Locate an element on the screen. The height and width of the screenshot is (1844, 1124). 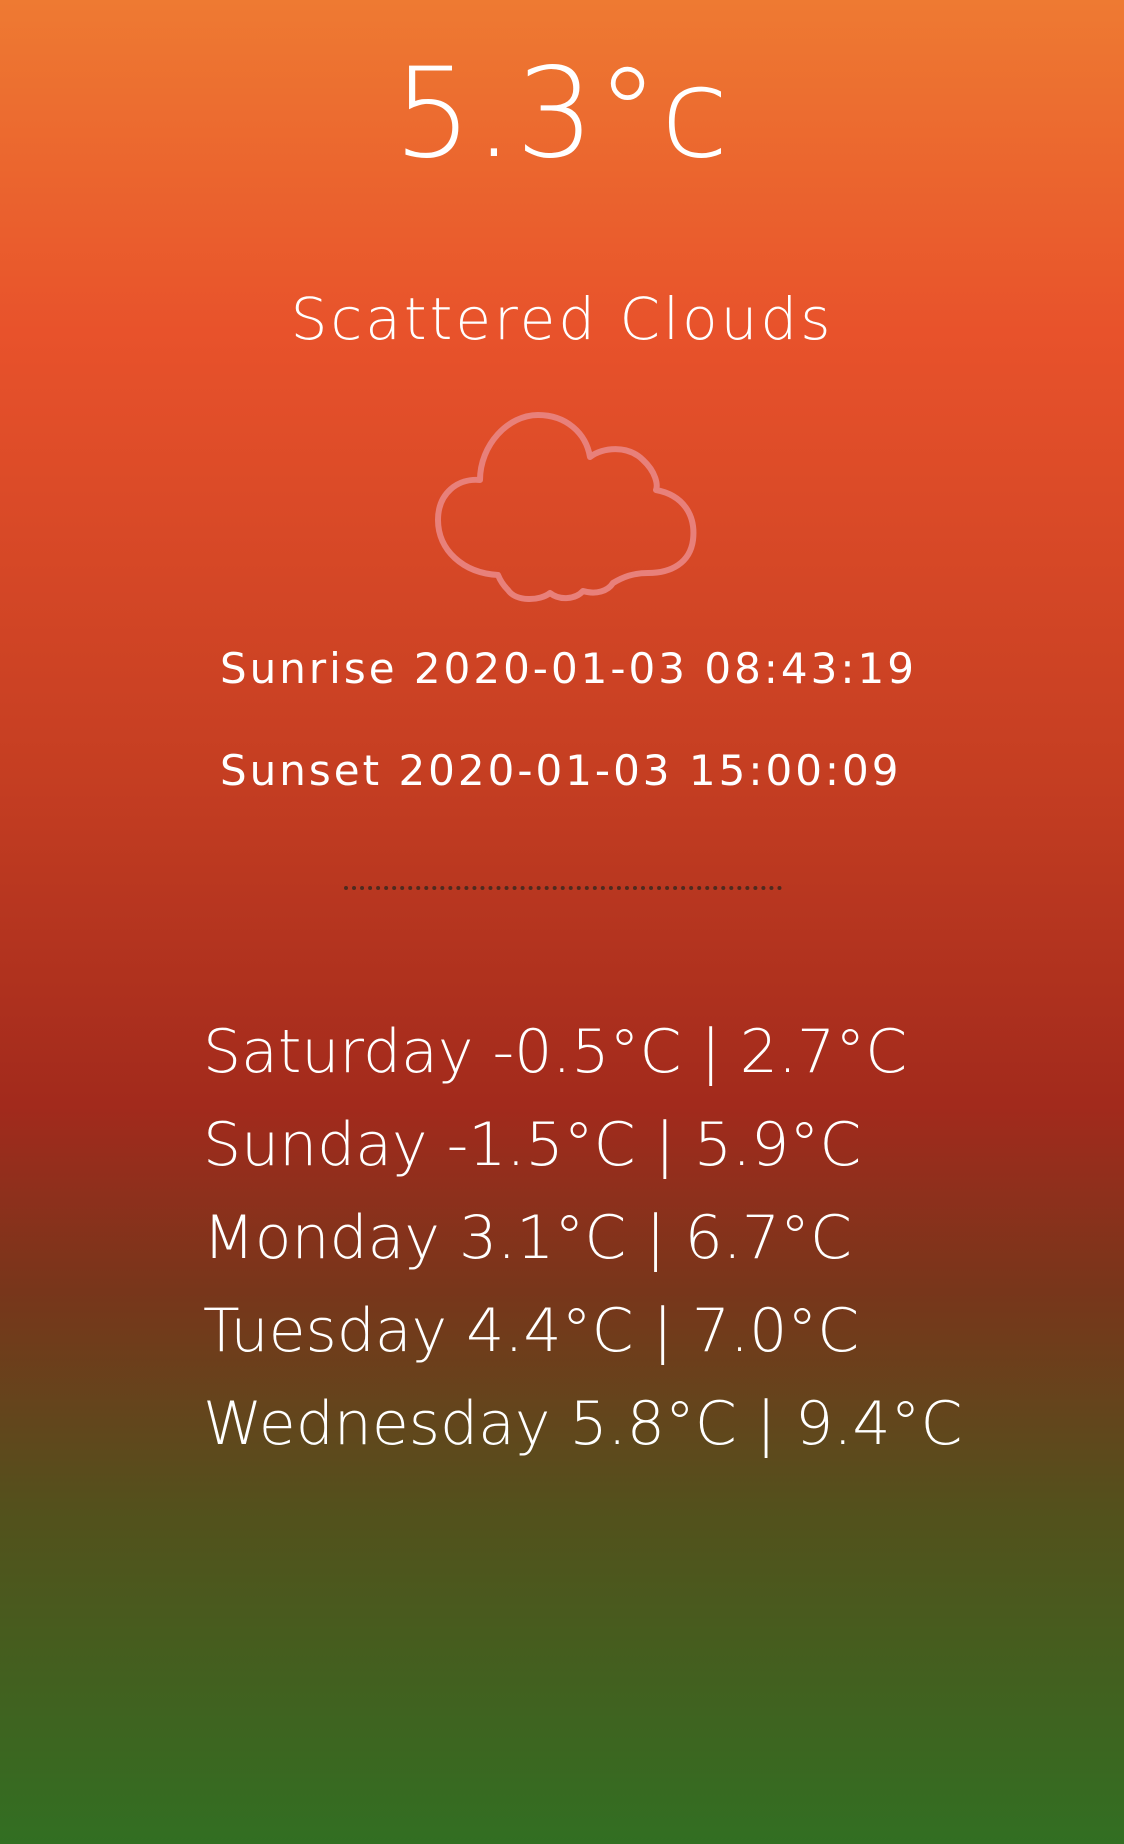
divider is located at coordinates (563, 888).